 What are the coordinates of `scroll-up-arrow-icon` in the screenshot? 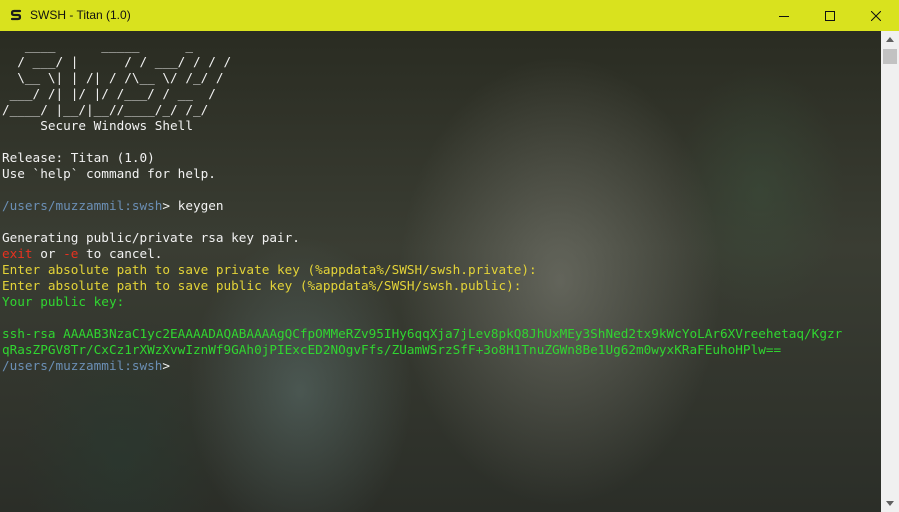 It's located at (890, 39).